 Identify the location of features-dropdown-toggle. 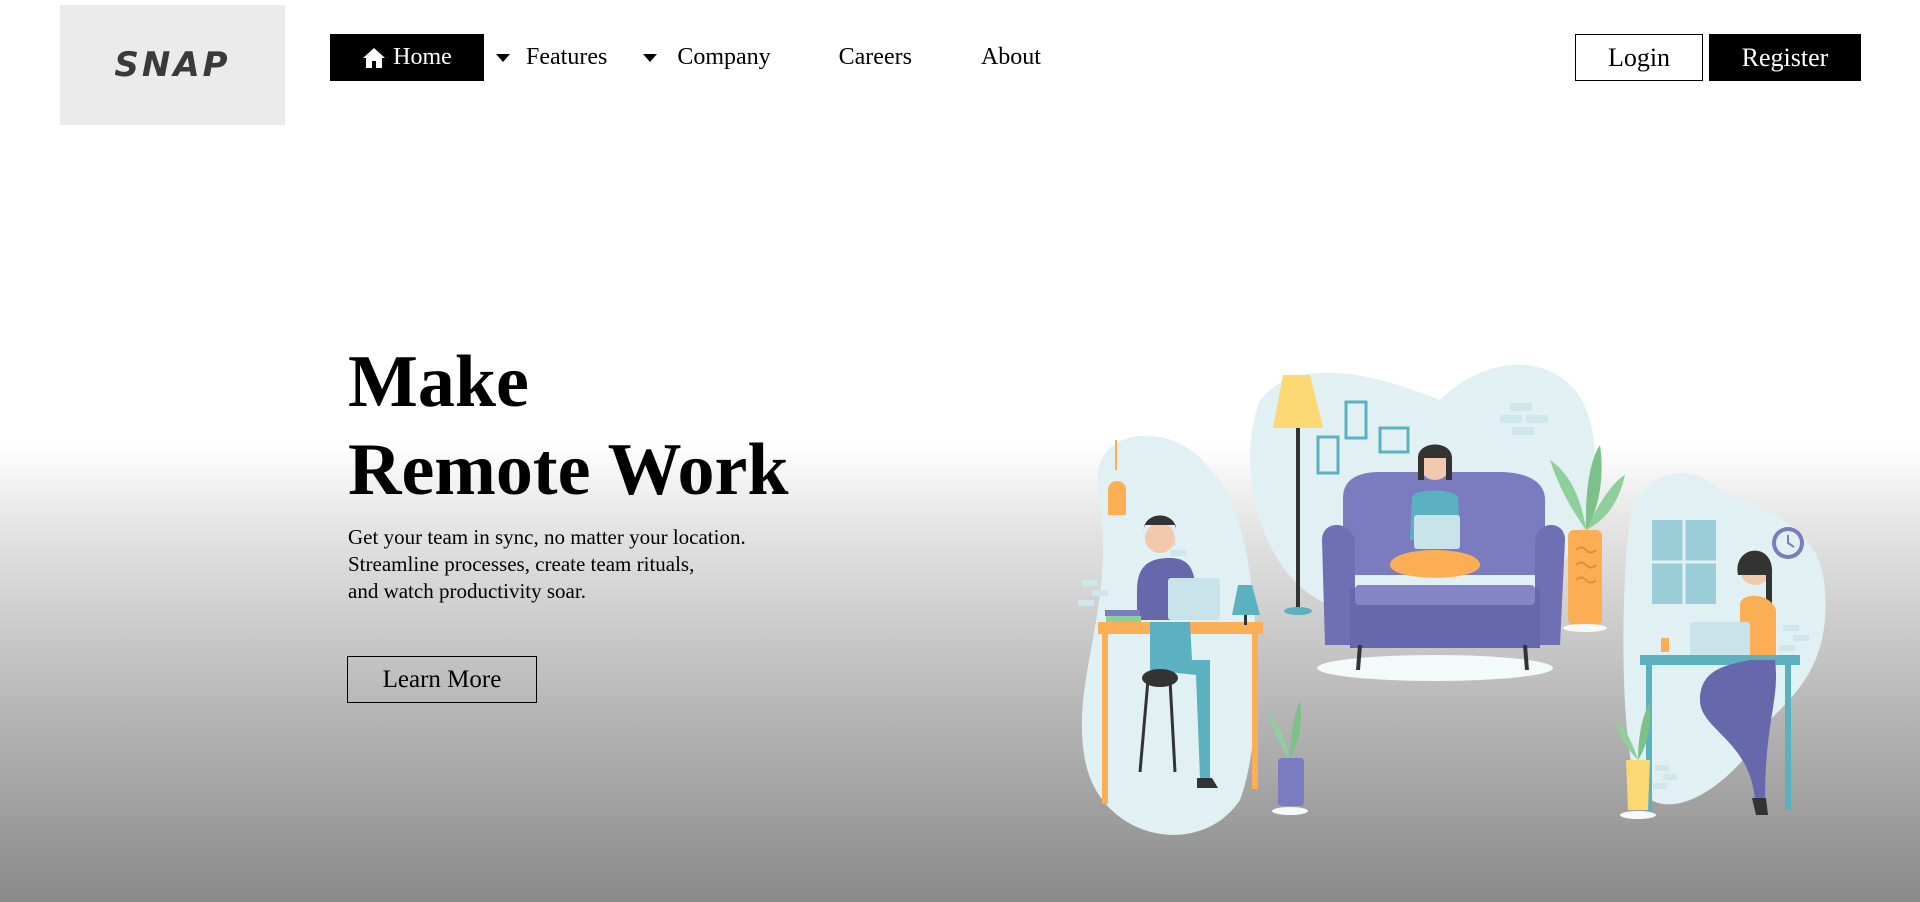
(503, 57).